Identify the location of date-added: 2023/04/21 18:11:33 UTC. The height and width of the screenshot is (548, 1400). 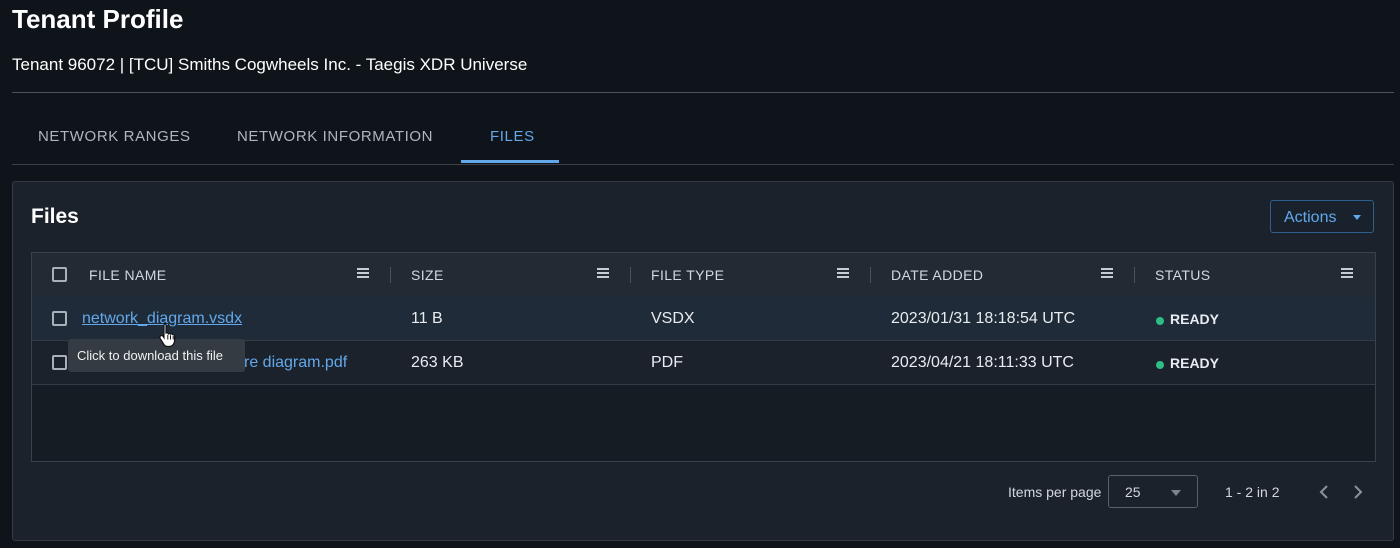
(982, 362).